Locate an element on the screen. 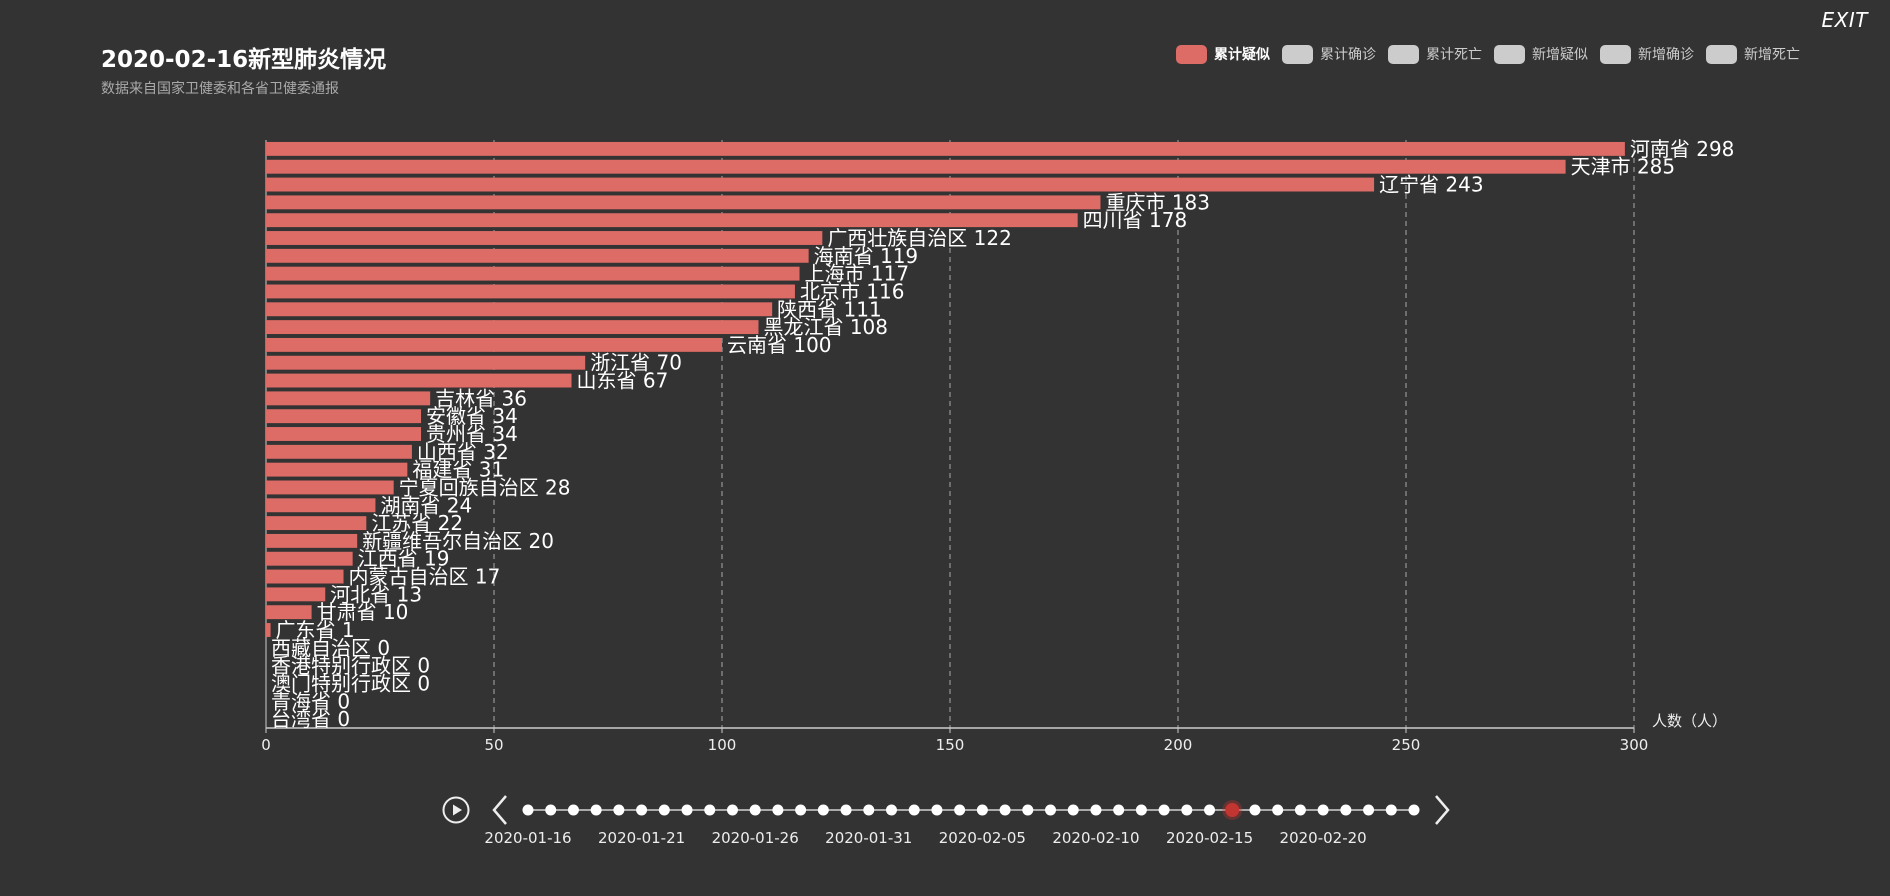 This screenshot has width=1890, height=896. timeline-node-active is located at coordinates (1232, 810).